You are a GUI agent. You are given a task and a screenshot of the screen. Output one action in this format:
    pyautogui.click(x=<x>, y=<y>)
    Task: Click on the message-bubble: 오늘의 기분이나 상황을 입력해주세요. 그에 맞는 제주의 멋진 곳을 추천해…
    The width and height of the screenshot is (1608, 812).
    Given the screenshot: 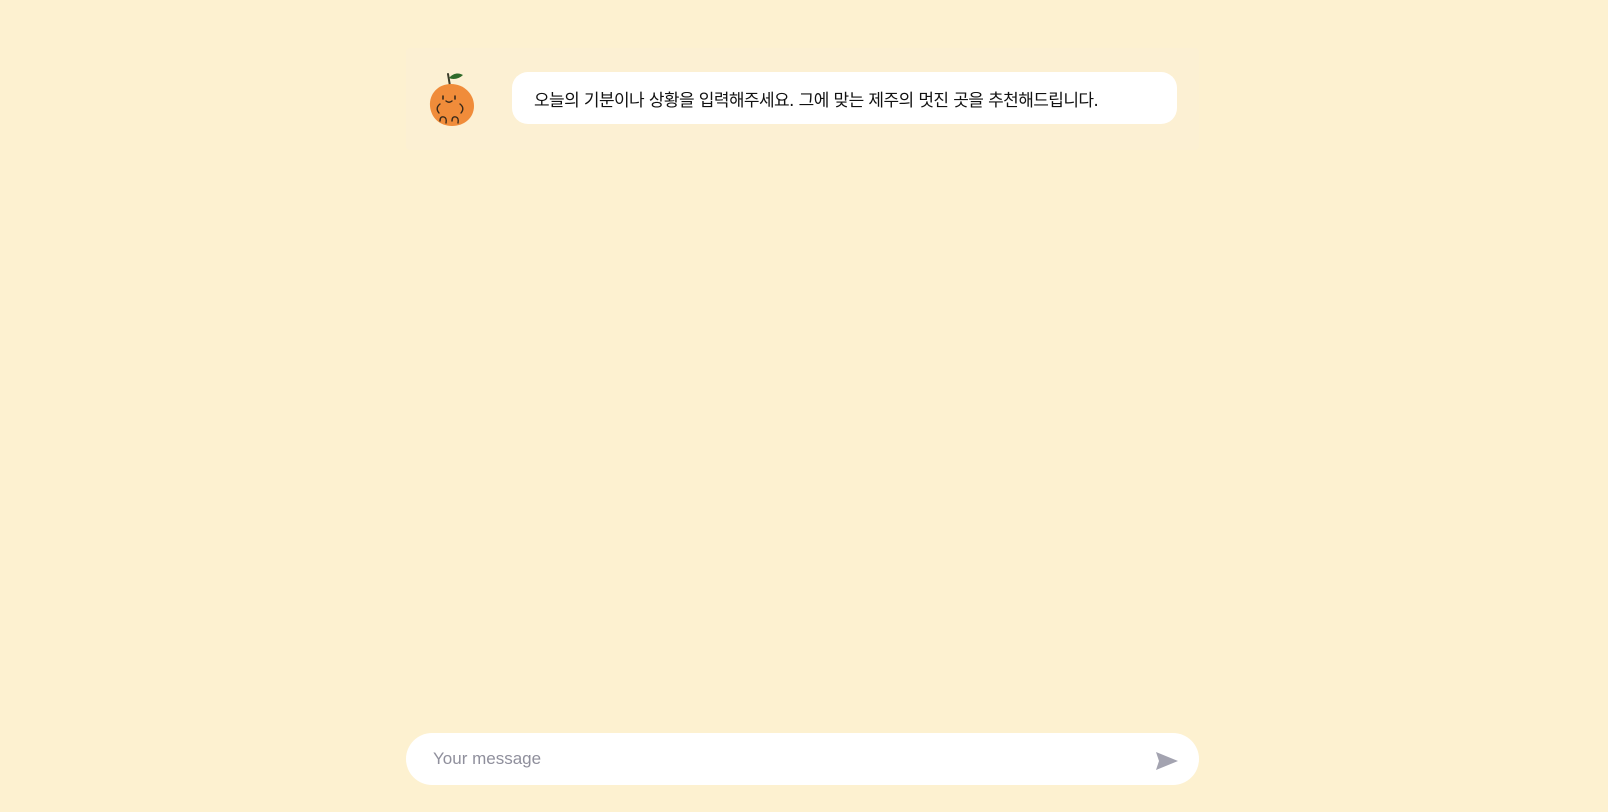 What is the action you would take?
    pyautogui.click(x=844, y=98)
    